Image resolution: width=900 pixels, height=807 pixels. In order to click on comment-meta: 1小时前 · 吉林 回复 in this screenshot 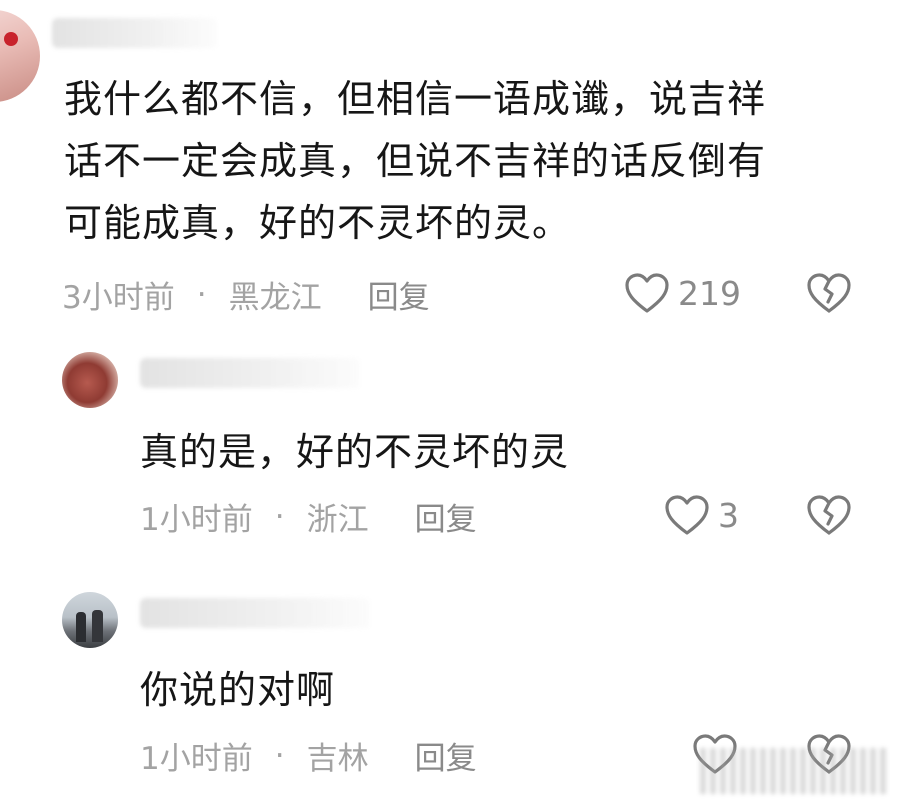, I will do `click(308, 755)`.